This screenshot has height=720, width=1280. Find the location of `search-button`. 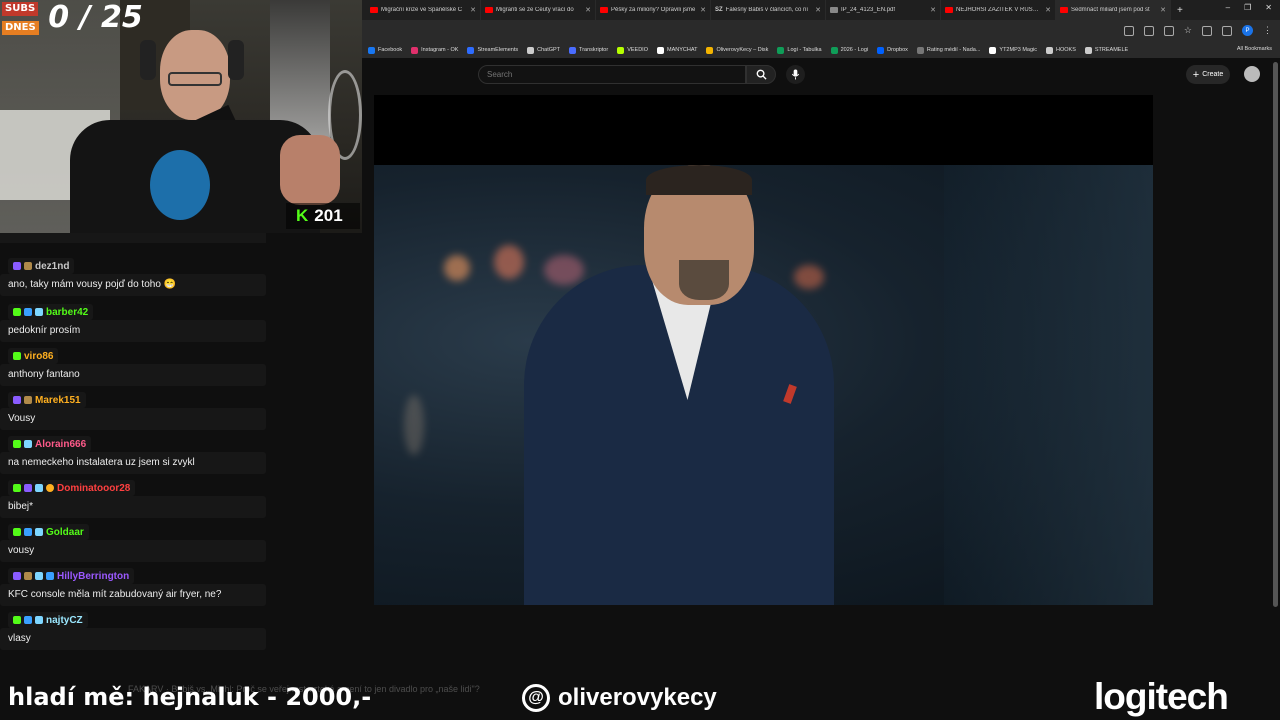

search-button is located at coordinates (761, 74).